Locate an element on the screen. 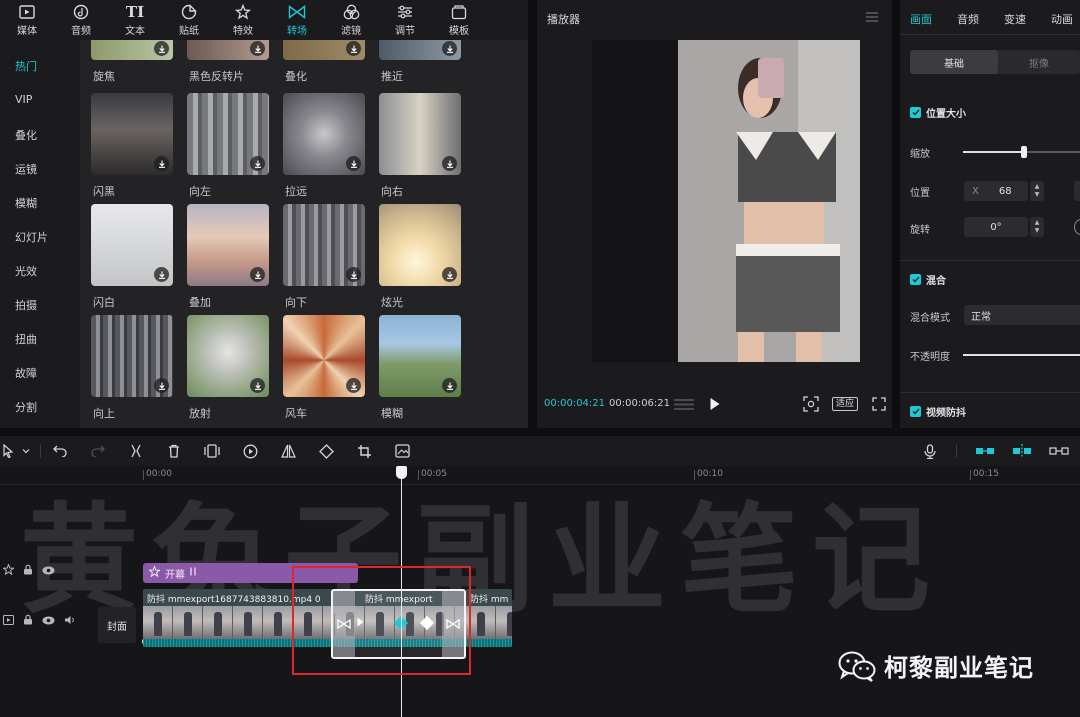 The width and height of the screenshot is (1080, 717). main-track-magnet-icon is located at coordinates (985, 451).